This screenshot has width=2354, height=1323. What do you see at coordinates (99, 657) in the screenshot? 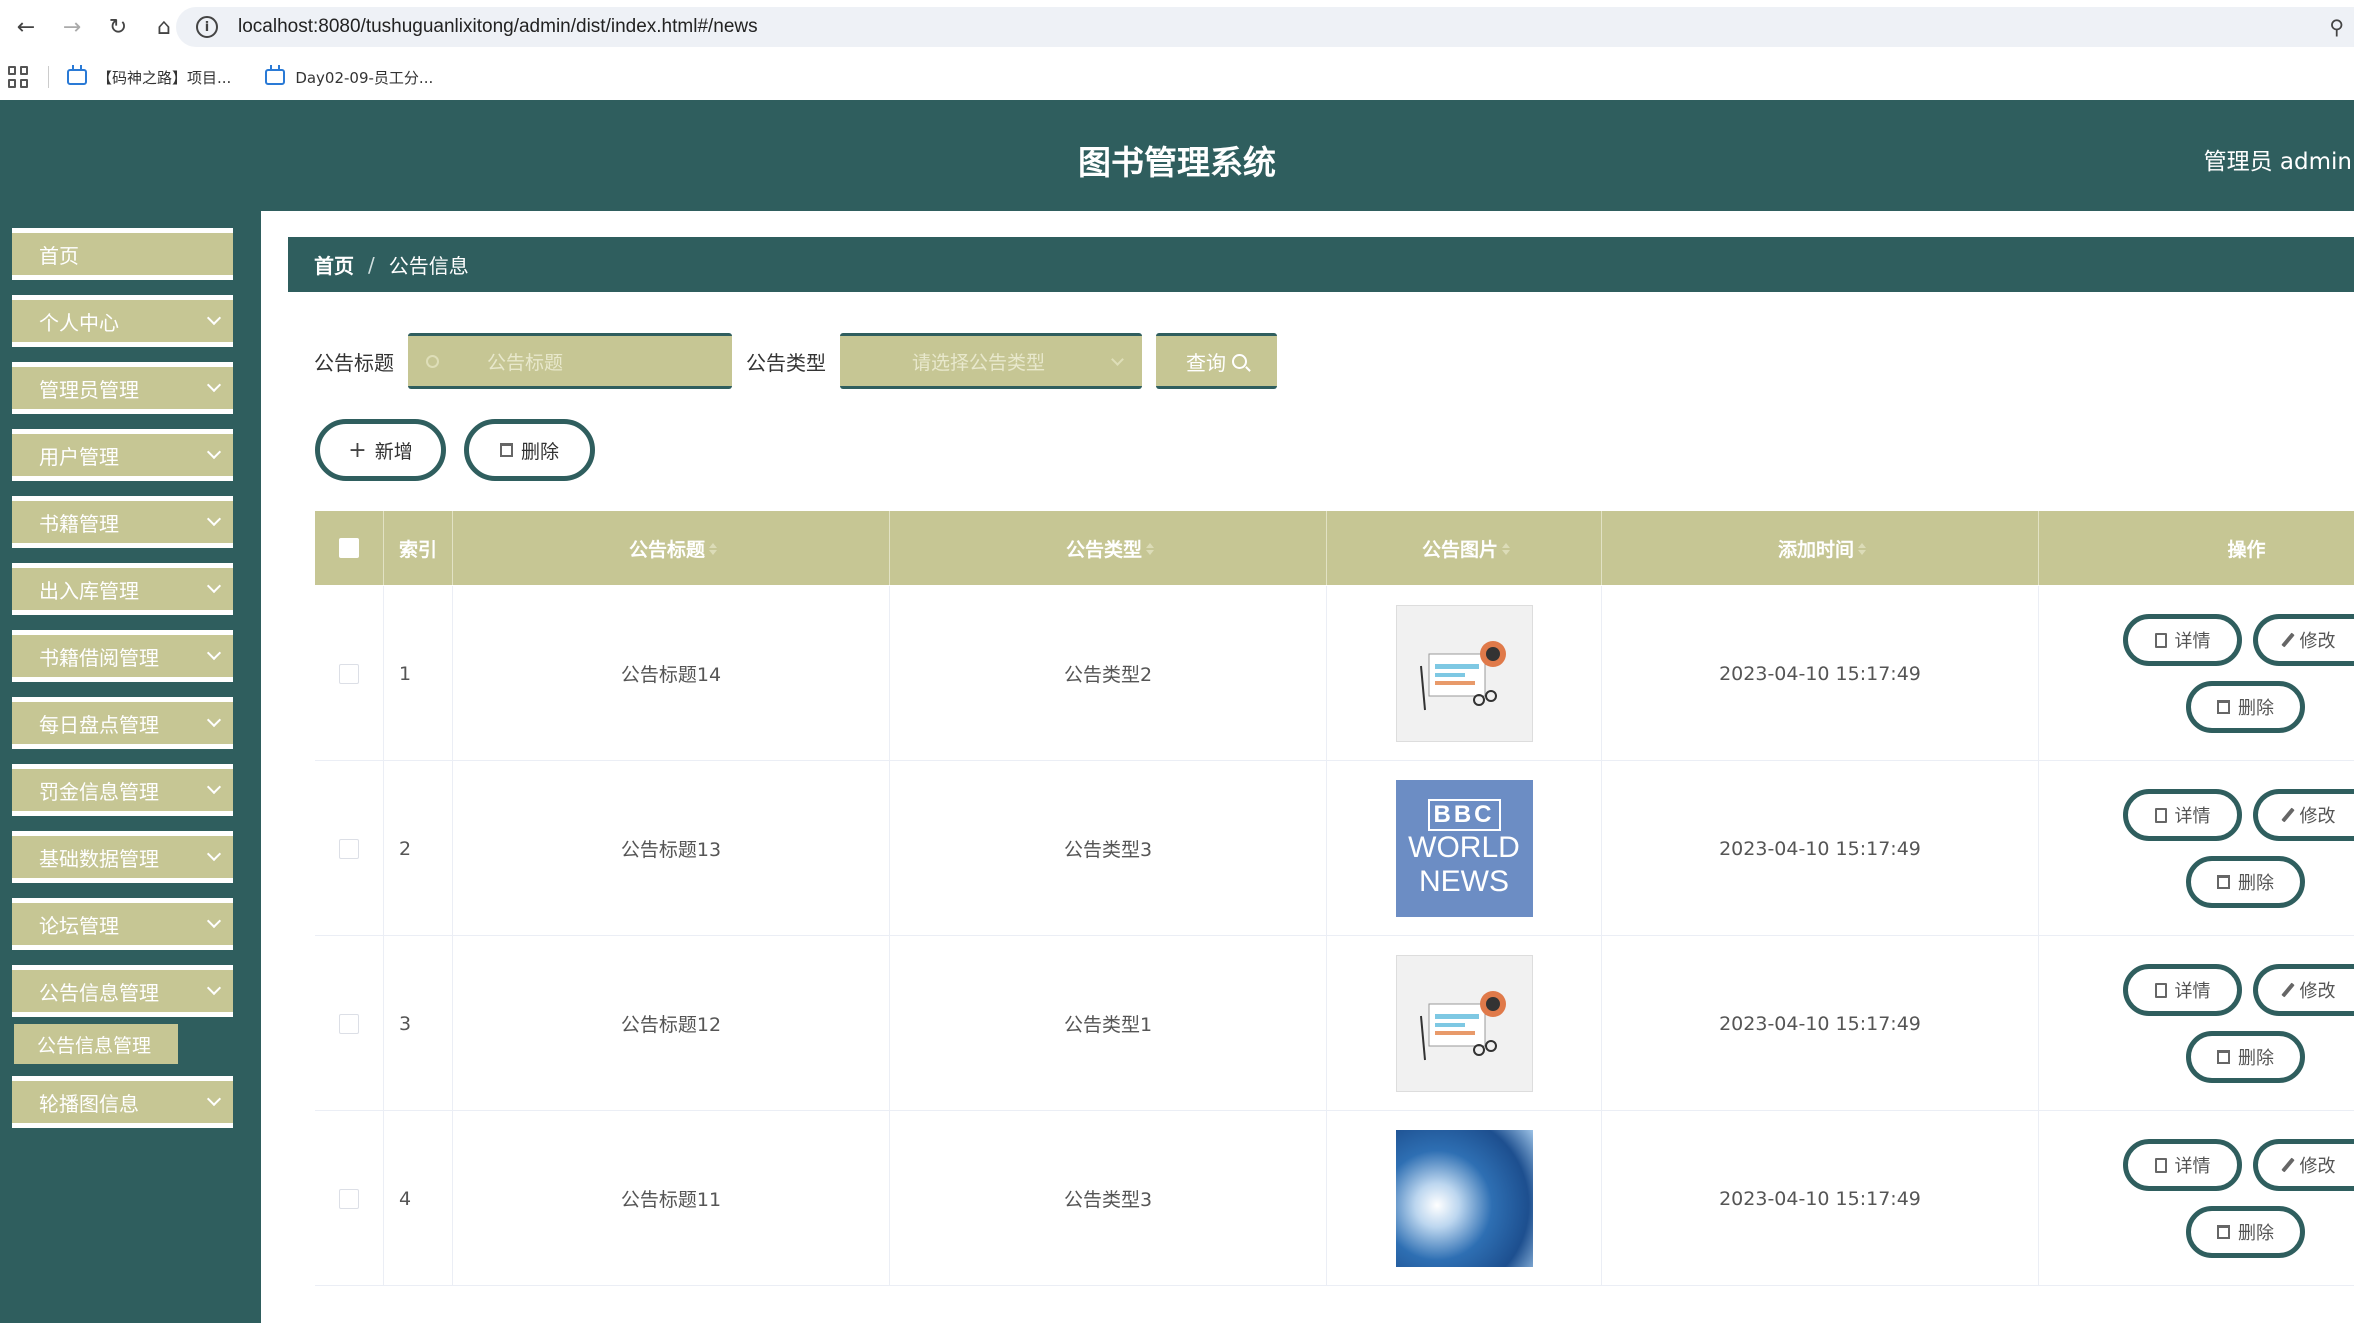
I see `sidebar-item-label: 书籍借阅管理` at bounding box center [99, 657].